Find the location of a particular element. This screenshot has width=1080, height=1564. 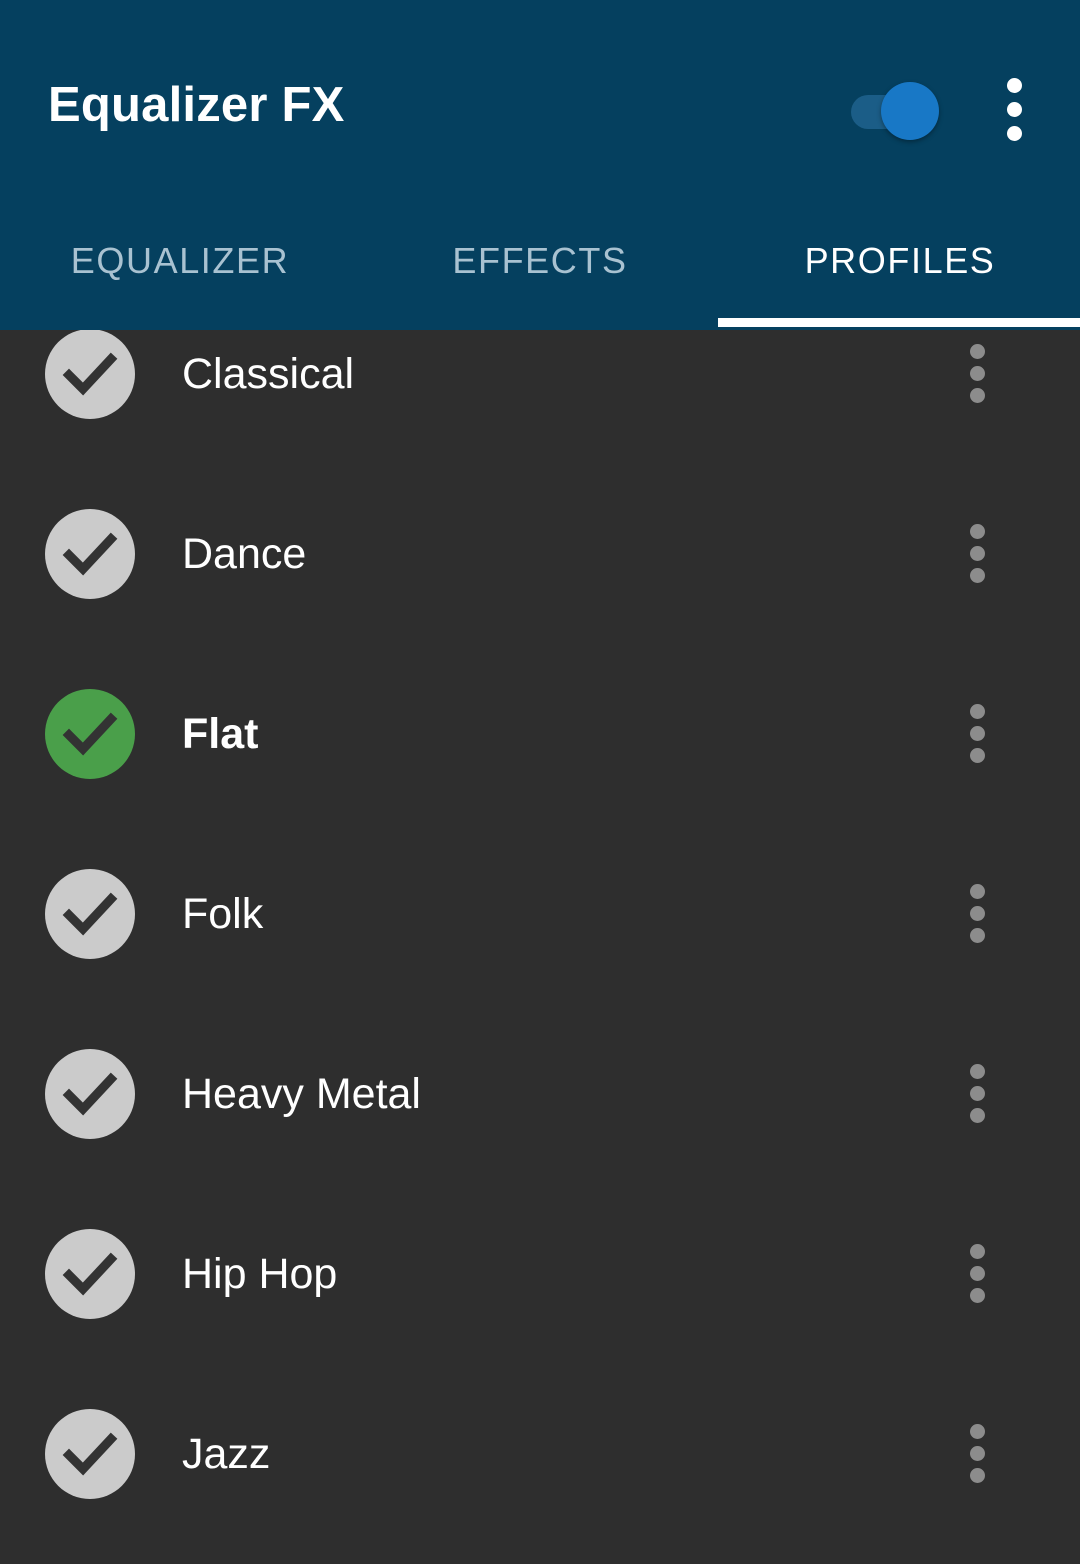

list-item: Classical is located at coordinates (540, 397).